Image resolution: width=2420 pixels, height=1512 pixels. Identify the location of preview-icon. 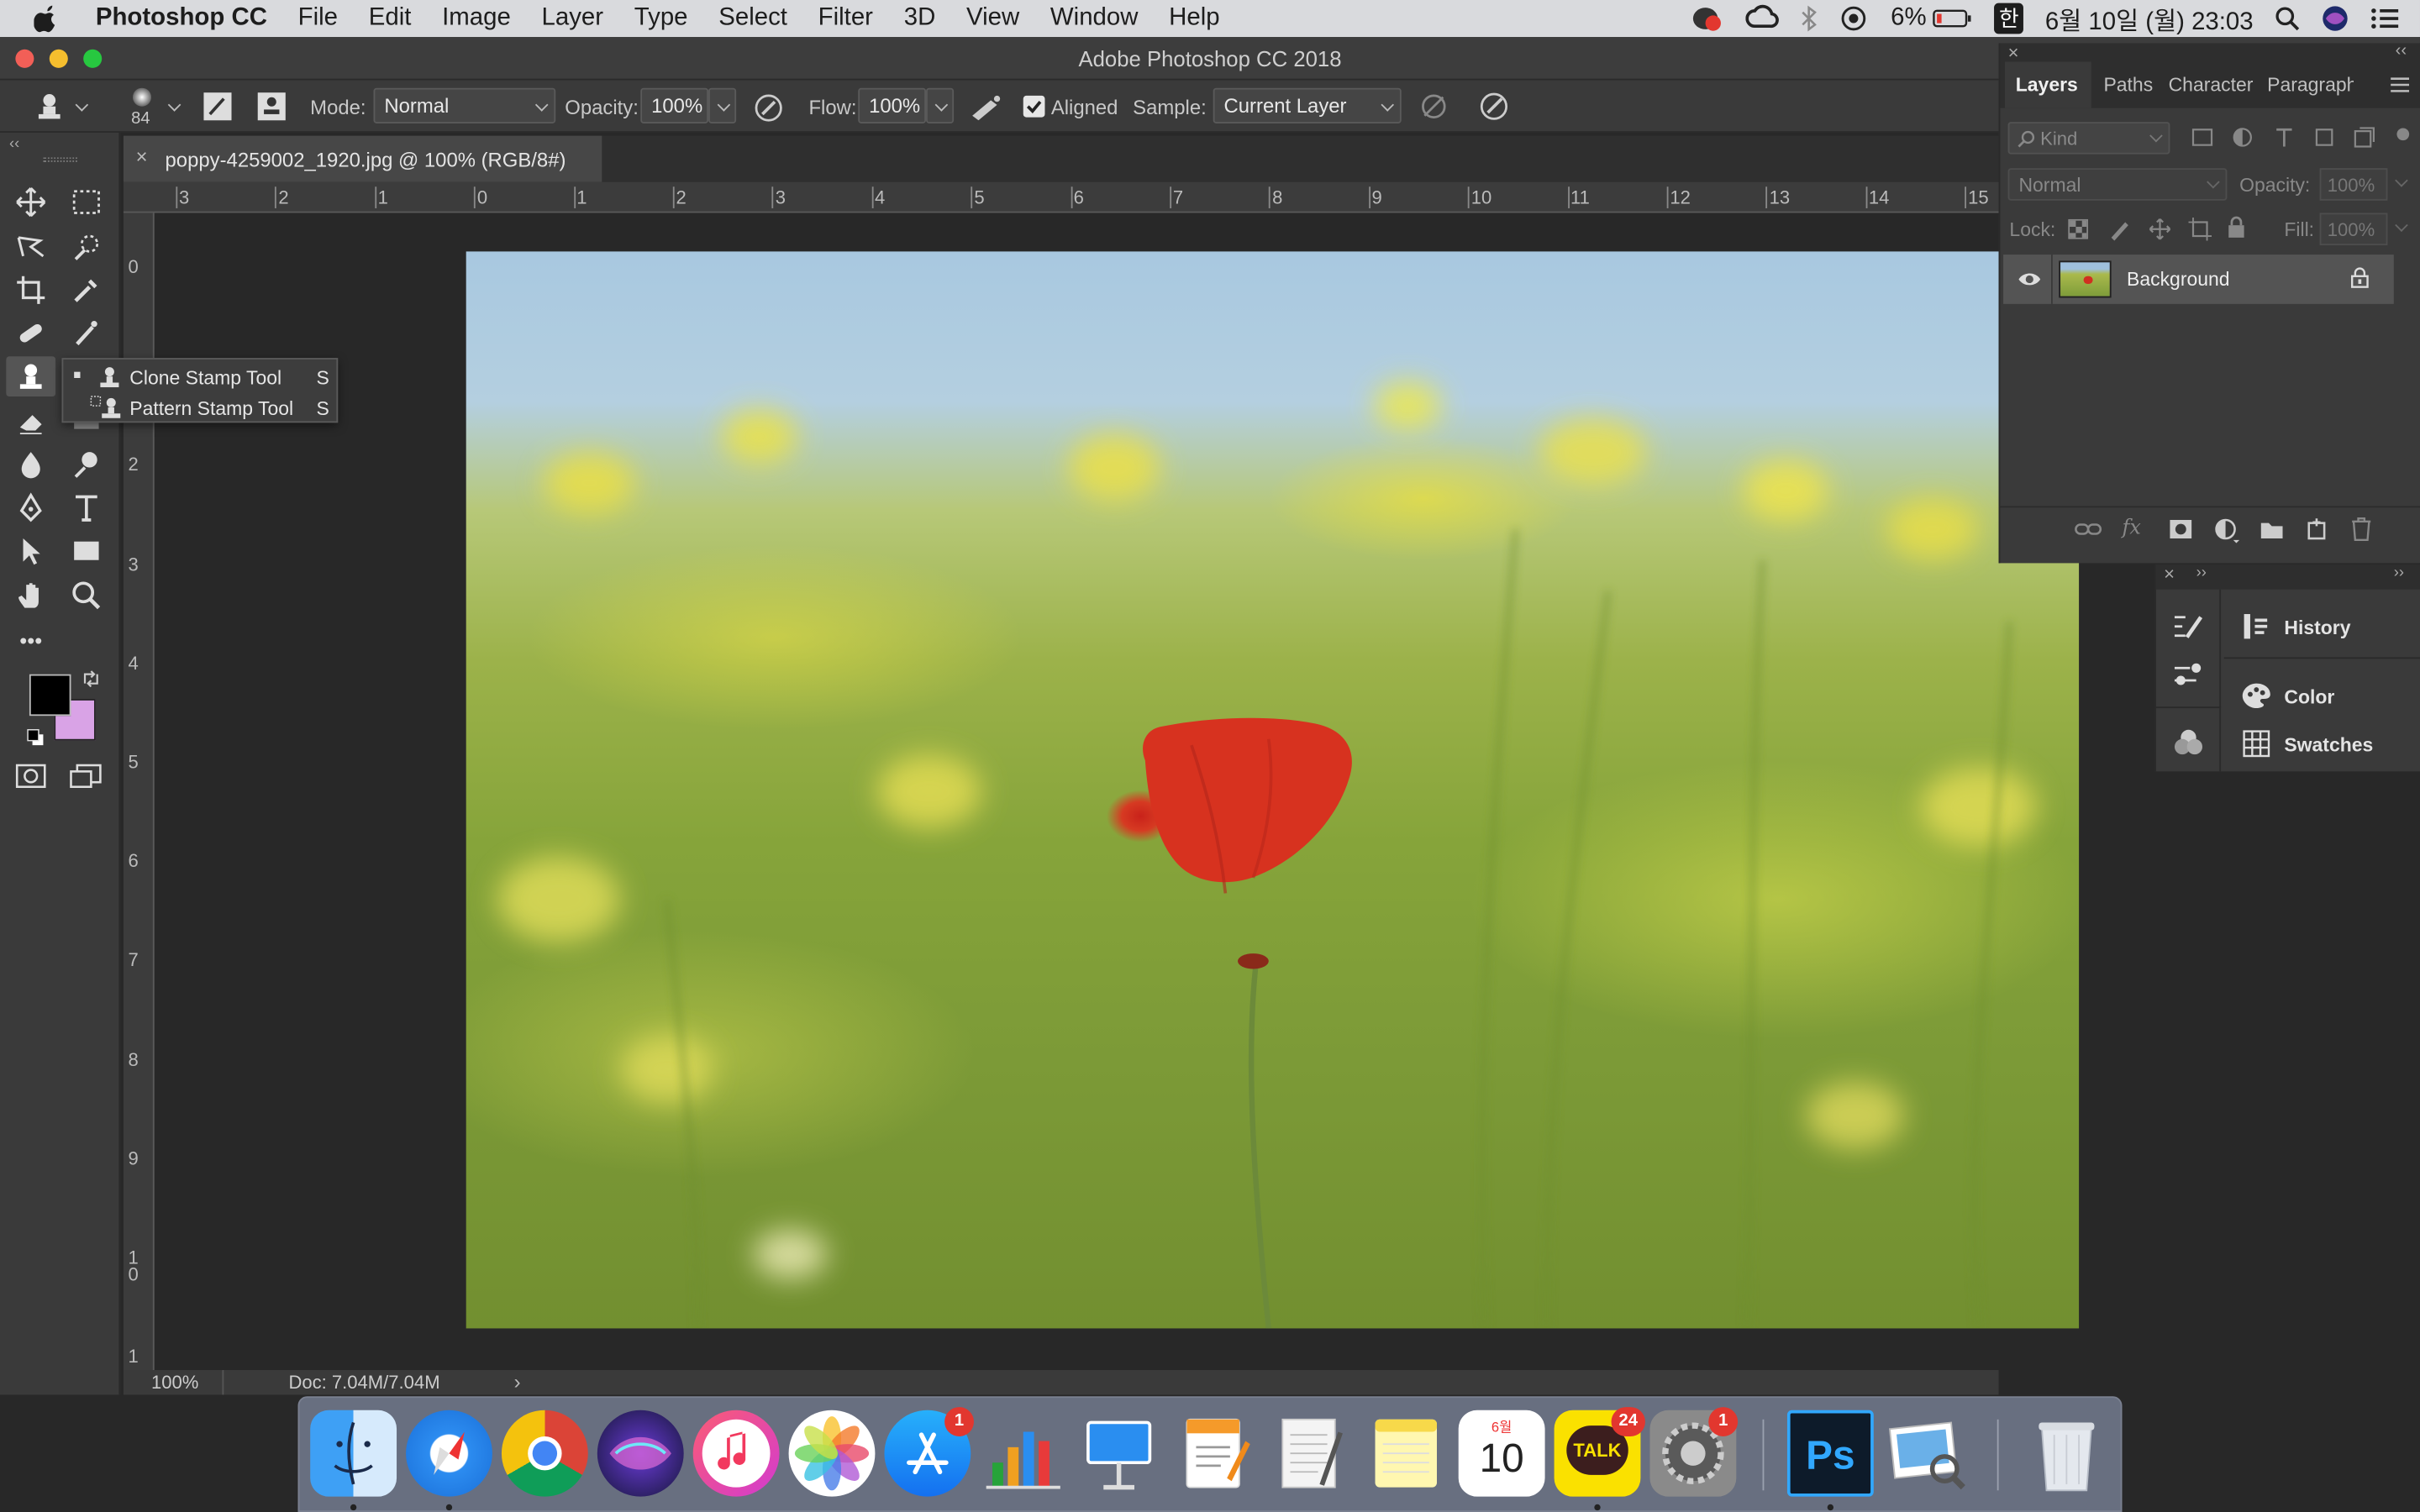
(1926, 1453).